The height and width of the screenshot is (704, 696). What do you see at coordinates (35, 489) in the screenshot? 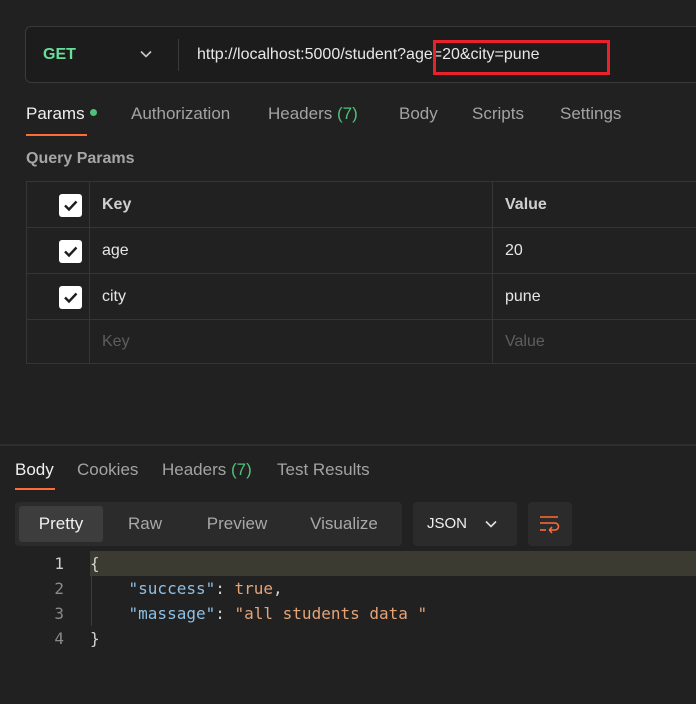
I see `active-response-tab-indicator` at bounding box center [35, 489].